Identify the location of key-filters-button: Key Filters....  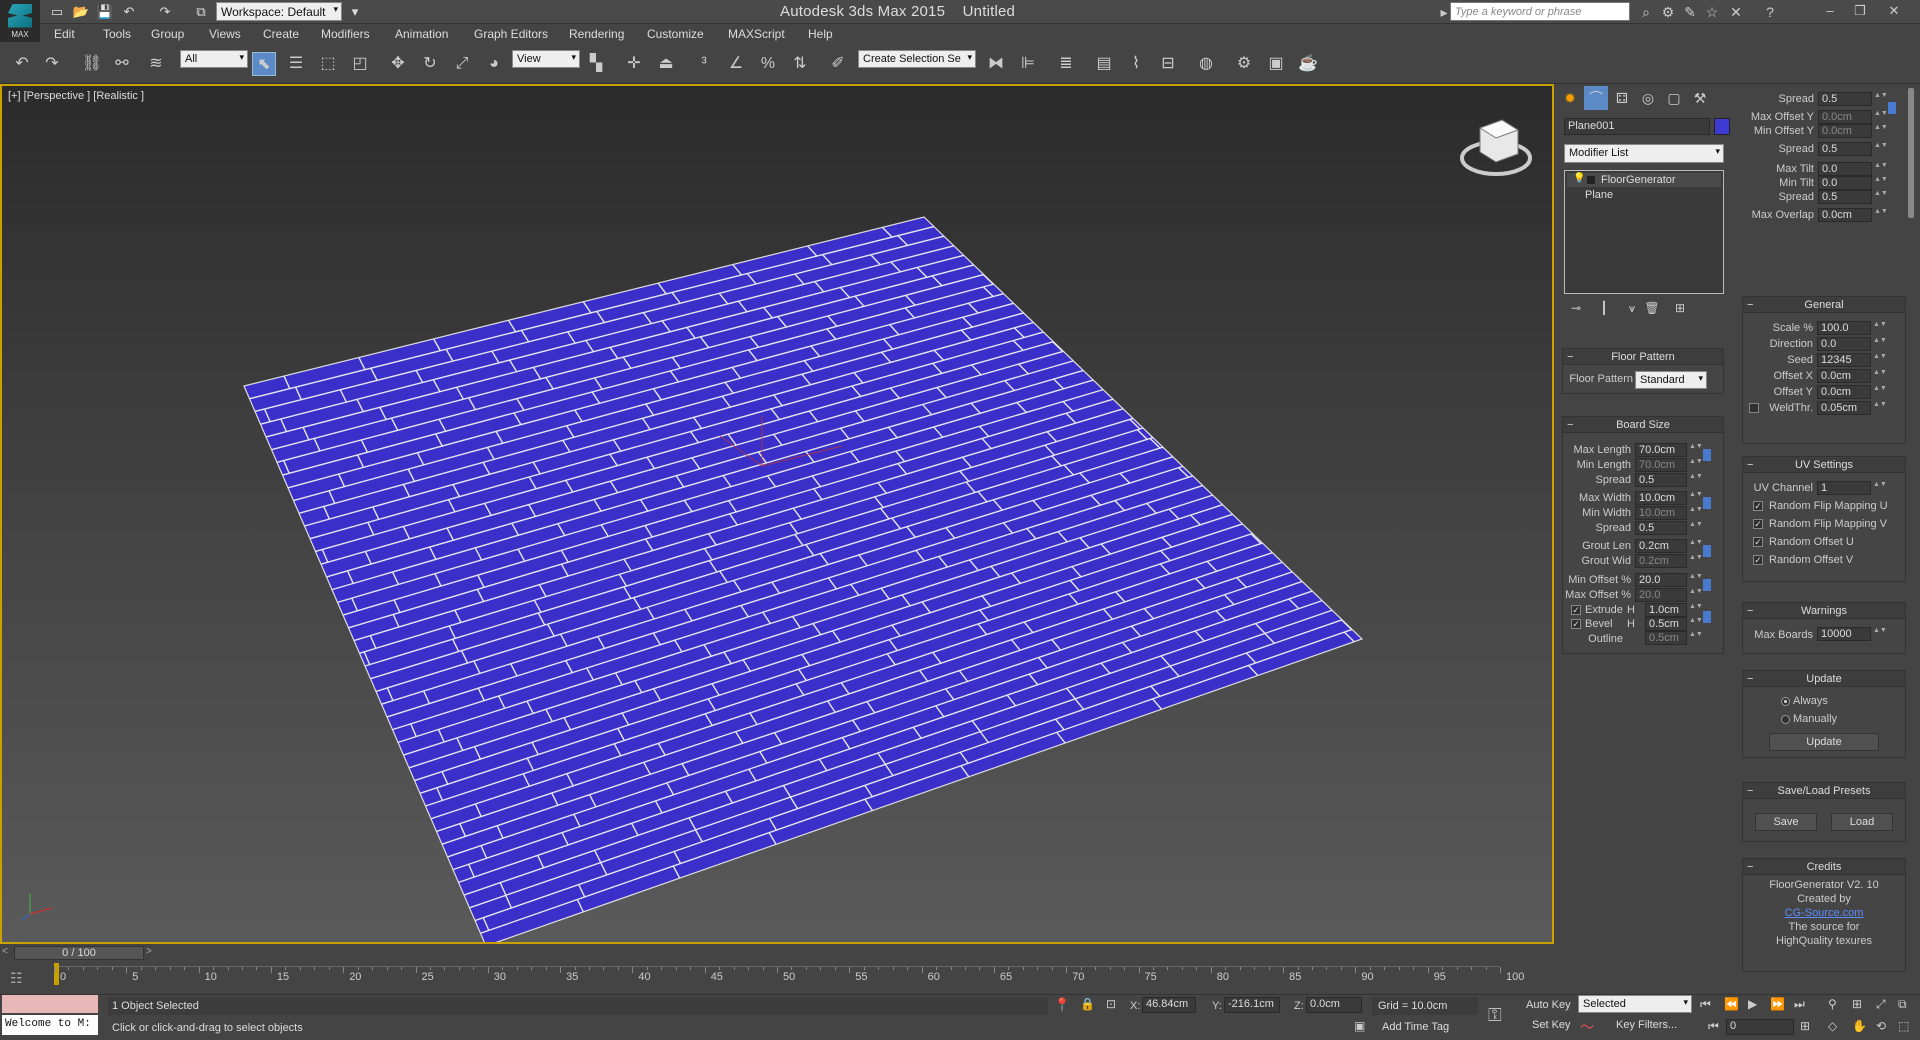
(1646, 1025).